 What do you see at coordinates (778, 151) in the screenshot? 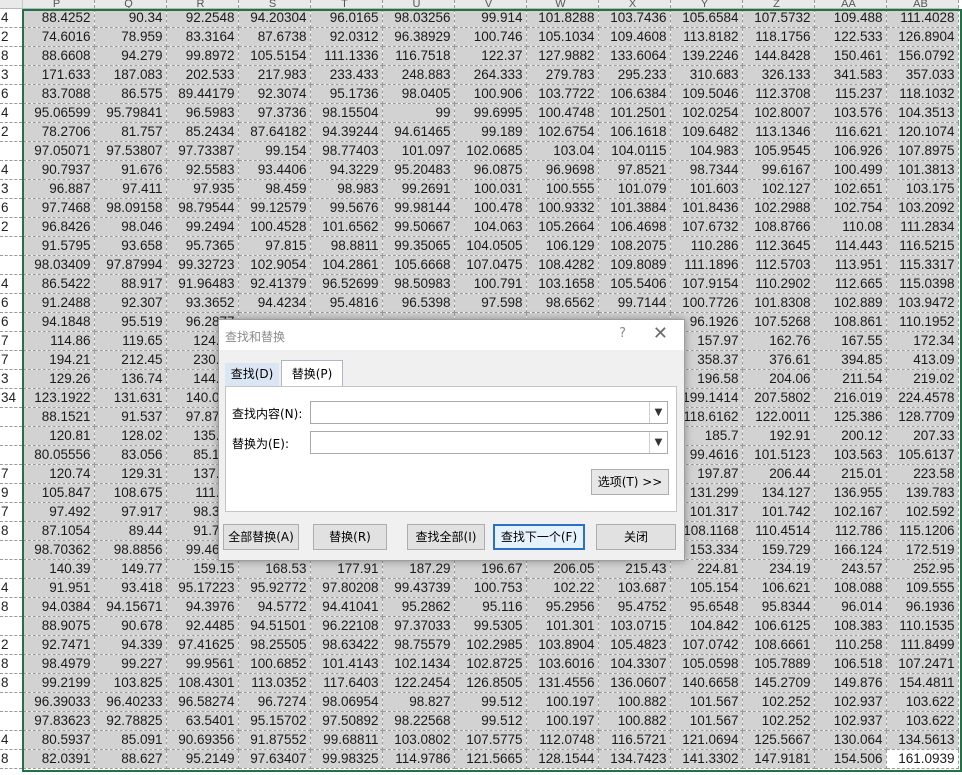
I see `cell: 105.9545` at bounding box center [778, 151].